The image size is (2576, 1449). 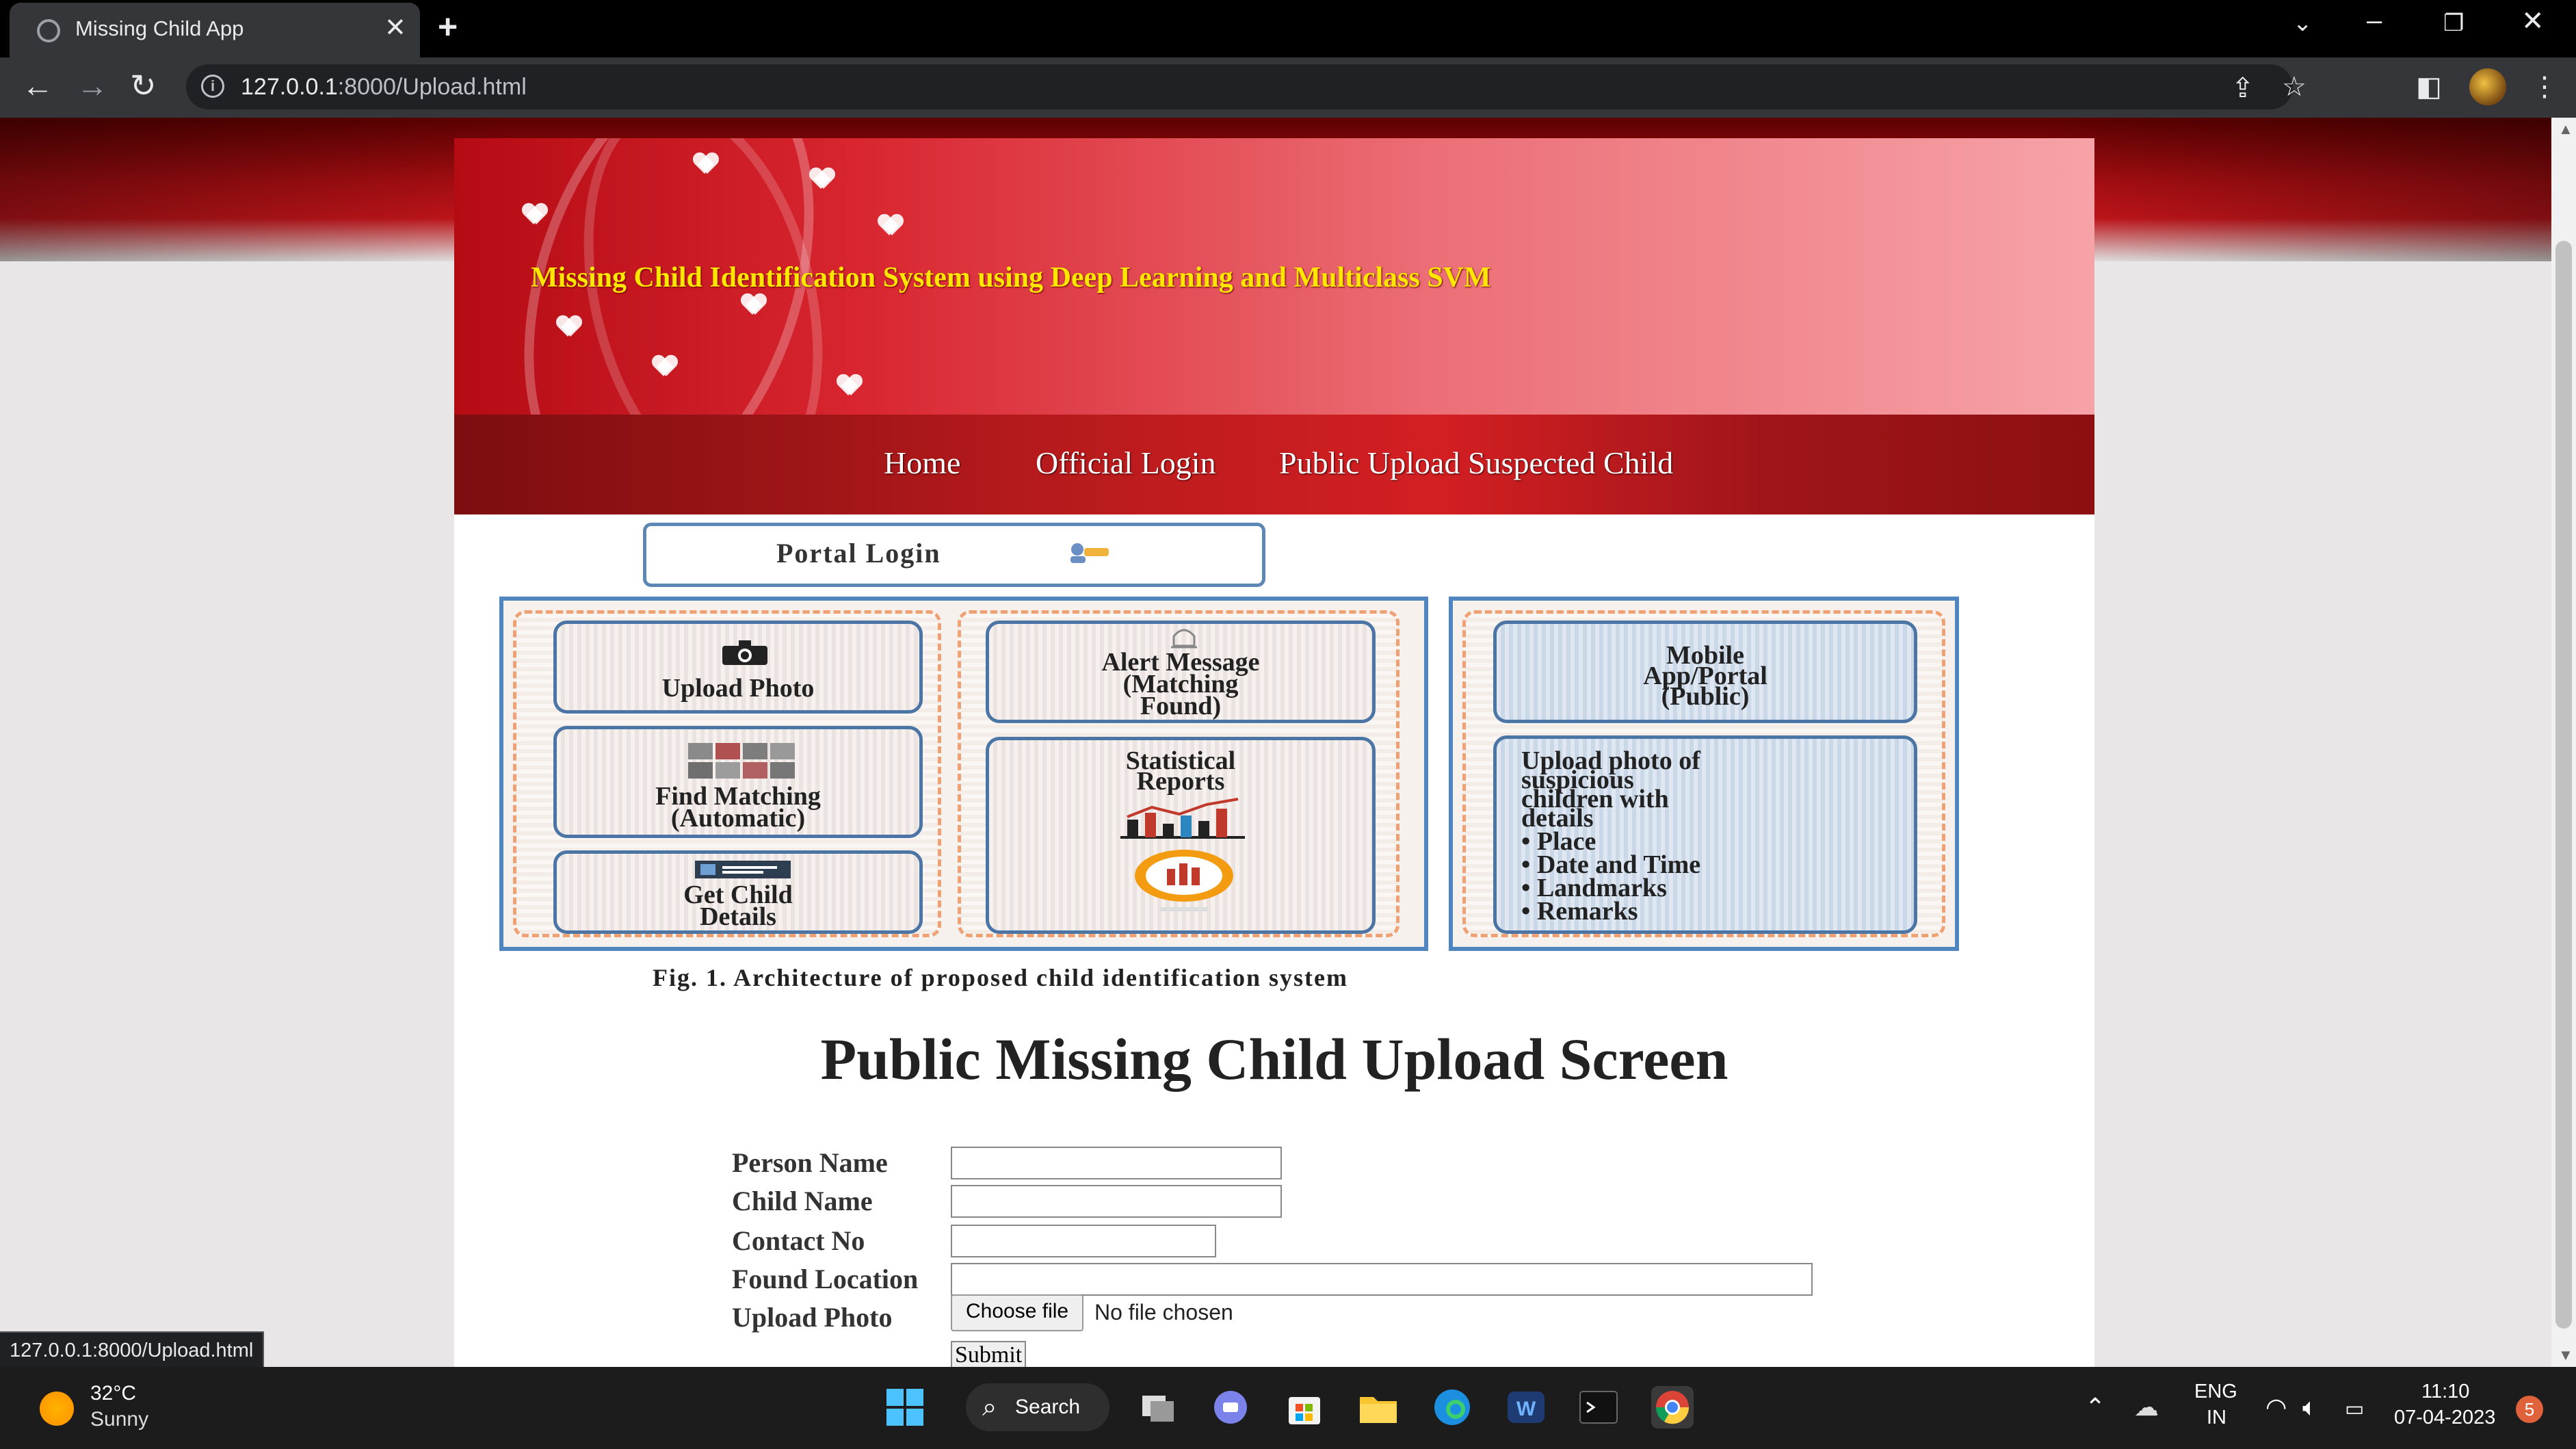 I want to click on svg-text: W, so click(x=1526, y=1409).